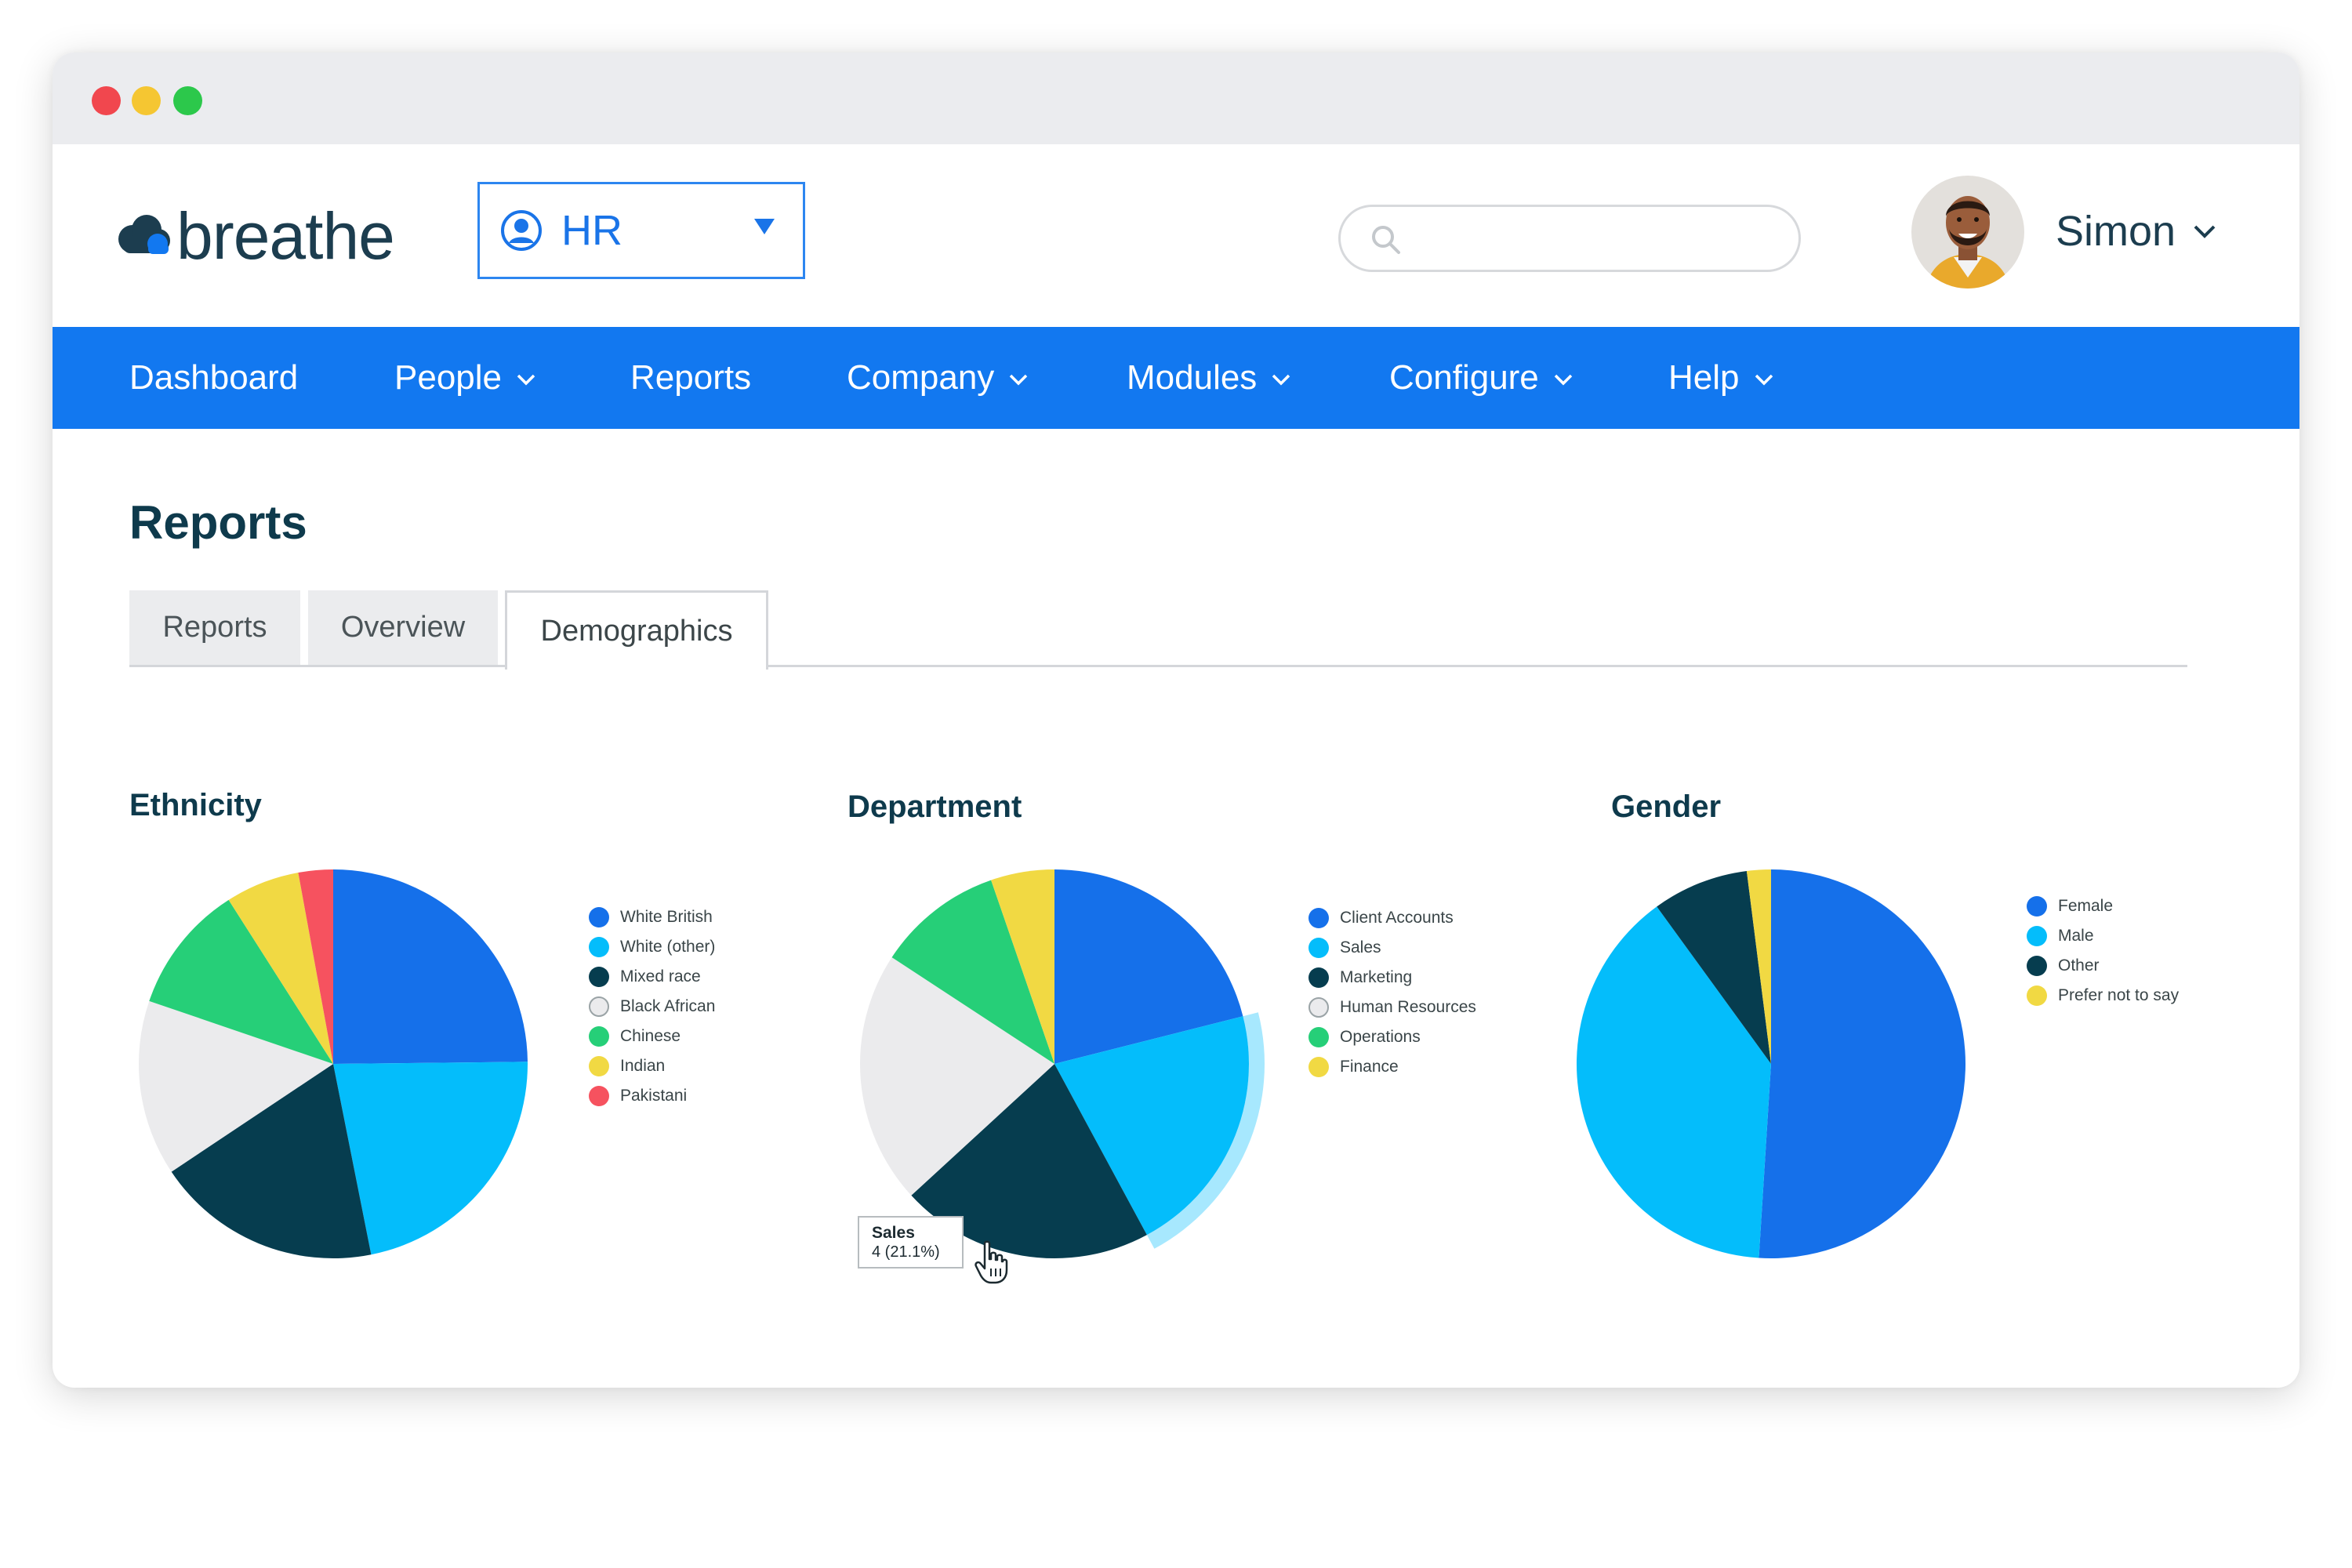 This screenshot has height=1568, width=2352. What do you see at coordinates (1192, 377) in the screenshot?
I see `nav-label: Modules` at bounding box center [1192, 377].